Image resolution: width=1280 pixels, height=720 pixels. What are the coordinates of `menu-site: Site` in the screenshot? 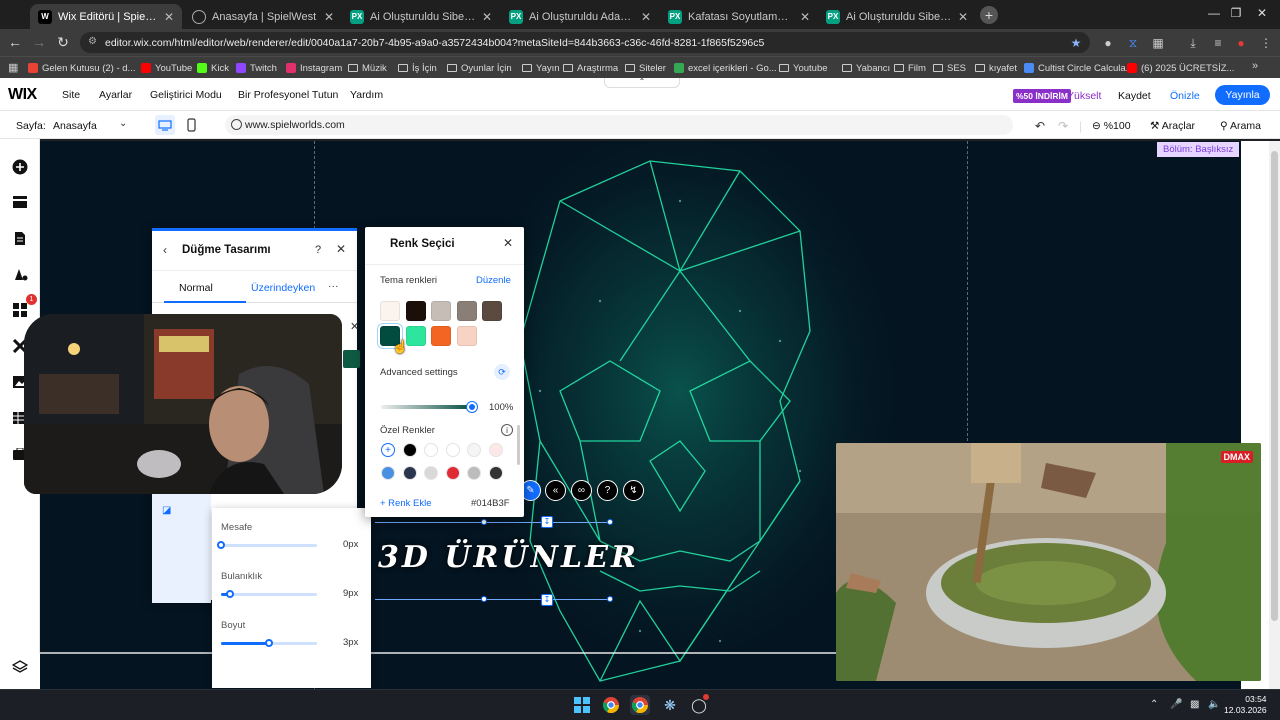 It's located at (71, 95).